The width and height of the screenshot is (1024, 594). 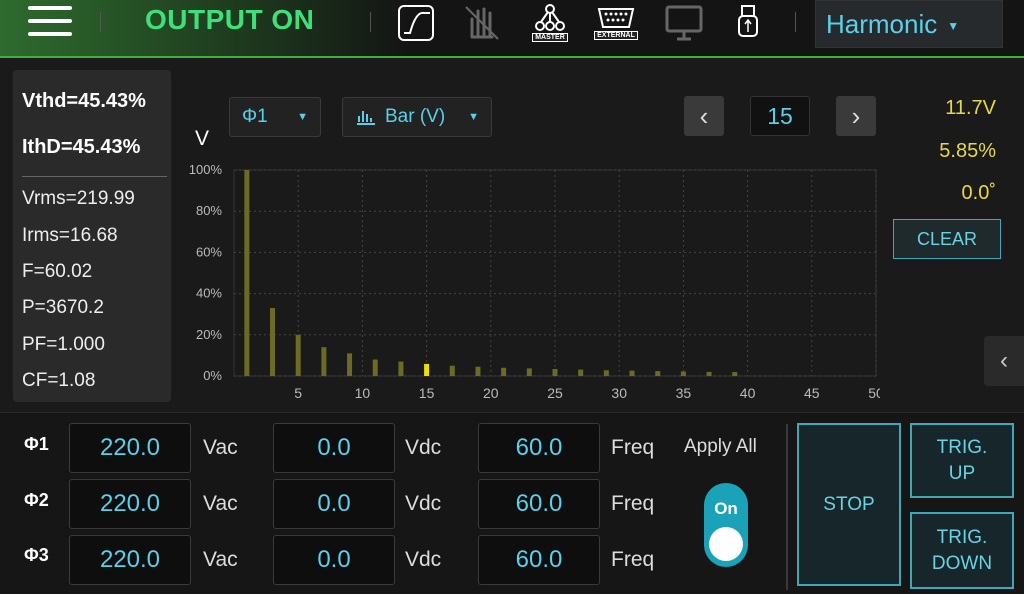 I want to click on y-tick-label: 20%, so click(x=209, y=334).